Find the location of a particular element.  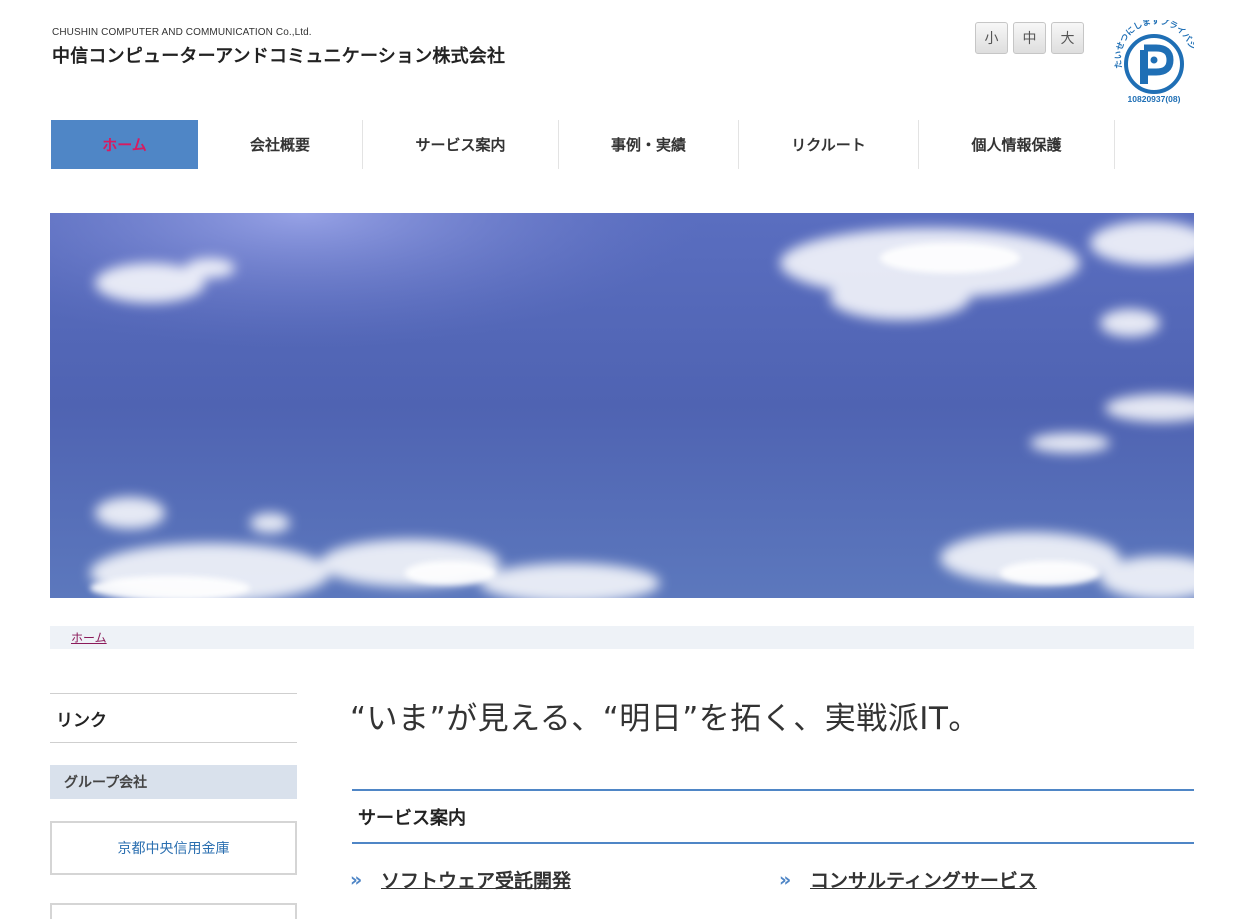

services-section-title: サービス案内 is located at coordinates (773, 816).